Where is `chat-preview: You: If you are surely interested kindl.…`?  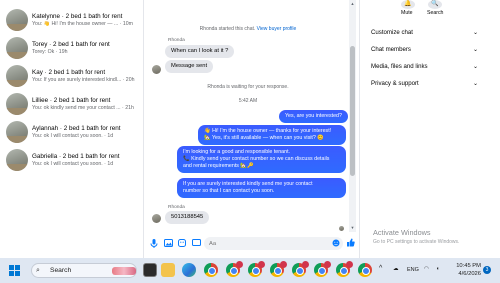 chat-preview: You: If you are surely interested kindl.… is located at coordinates (83, 79).